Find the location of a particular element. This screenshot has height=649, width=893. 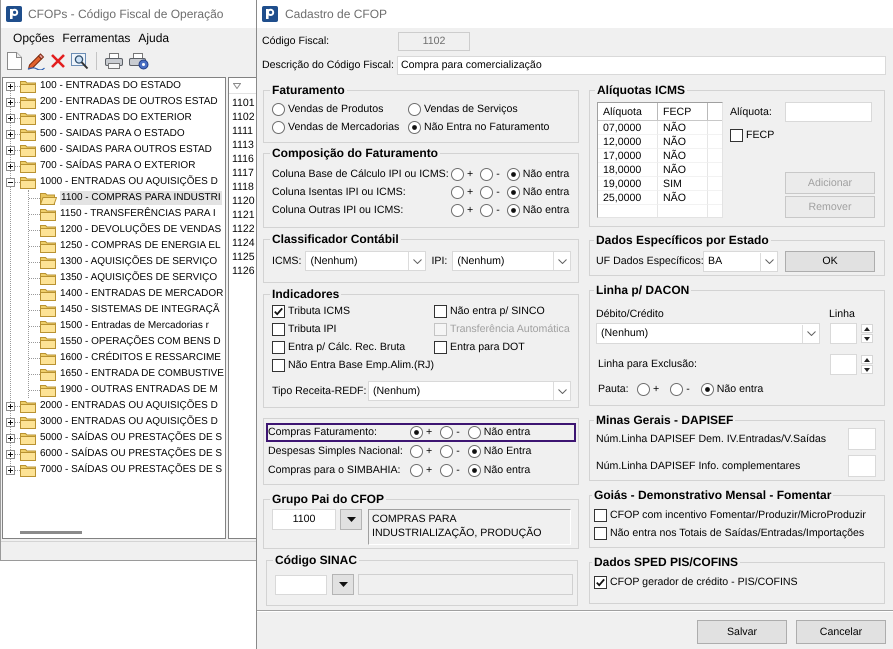

radio-option: Vendas de Serviços is located at coordinates (491, 109).